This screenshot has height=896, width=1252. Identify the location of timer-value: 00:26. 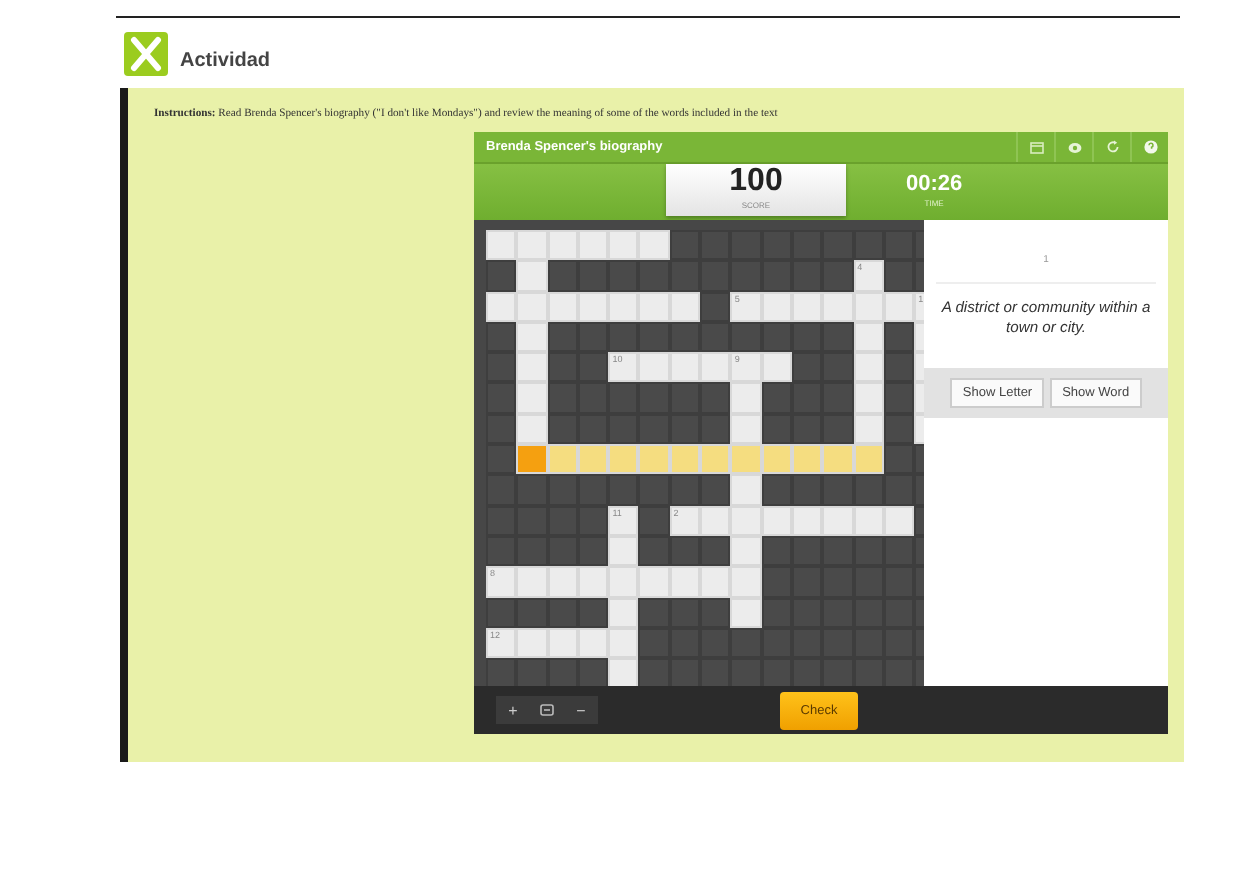
(934, 184).